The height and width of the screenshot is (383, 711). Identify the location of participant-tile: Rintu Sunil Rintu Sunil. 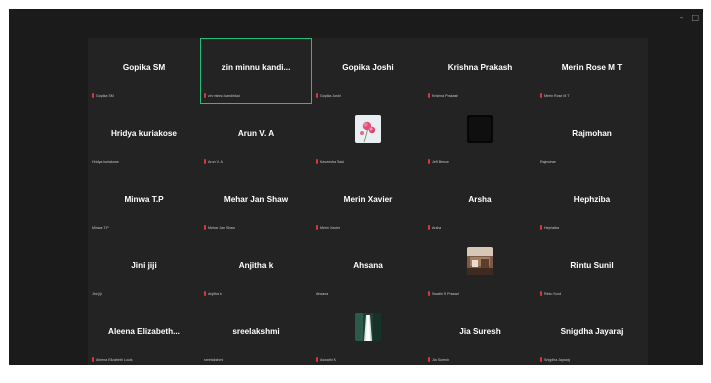
(592, 269).